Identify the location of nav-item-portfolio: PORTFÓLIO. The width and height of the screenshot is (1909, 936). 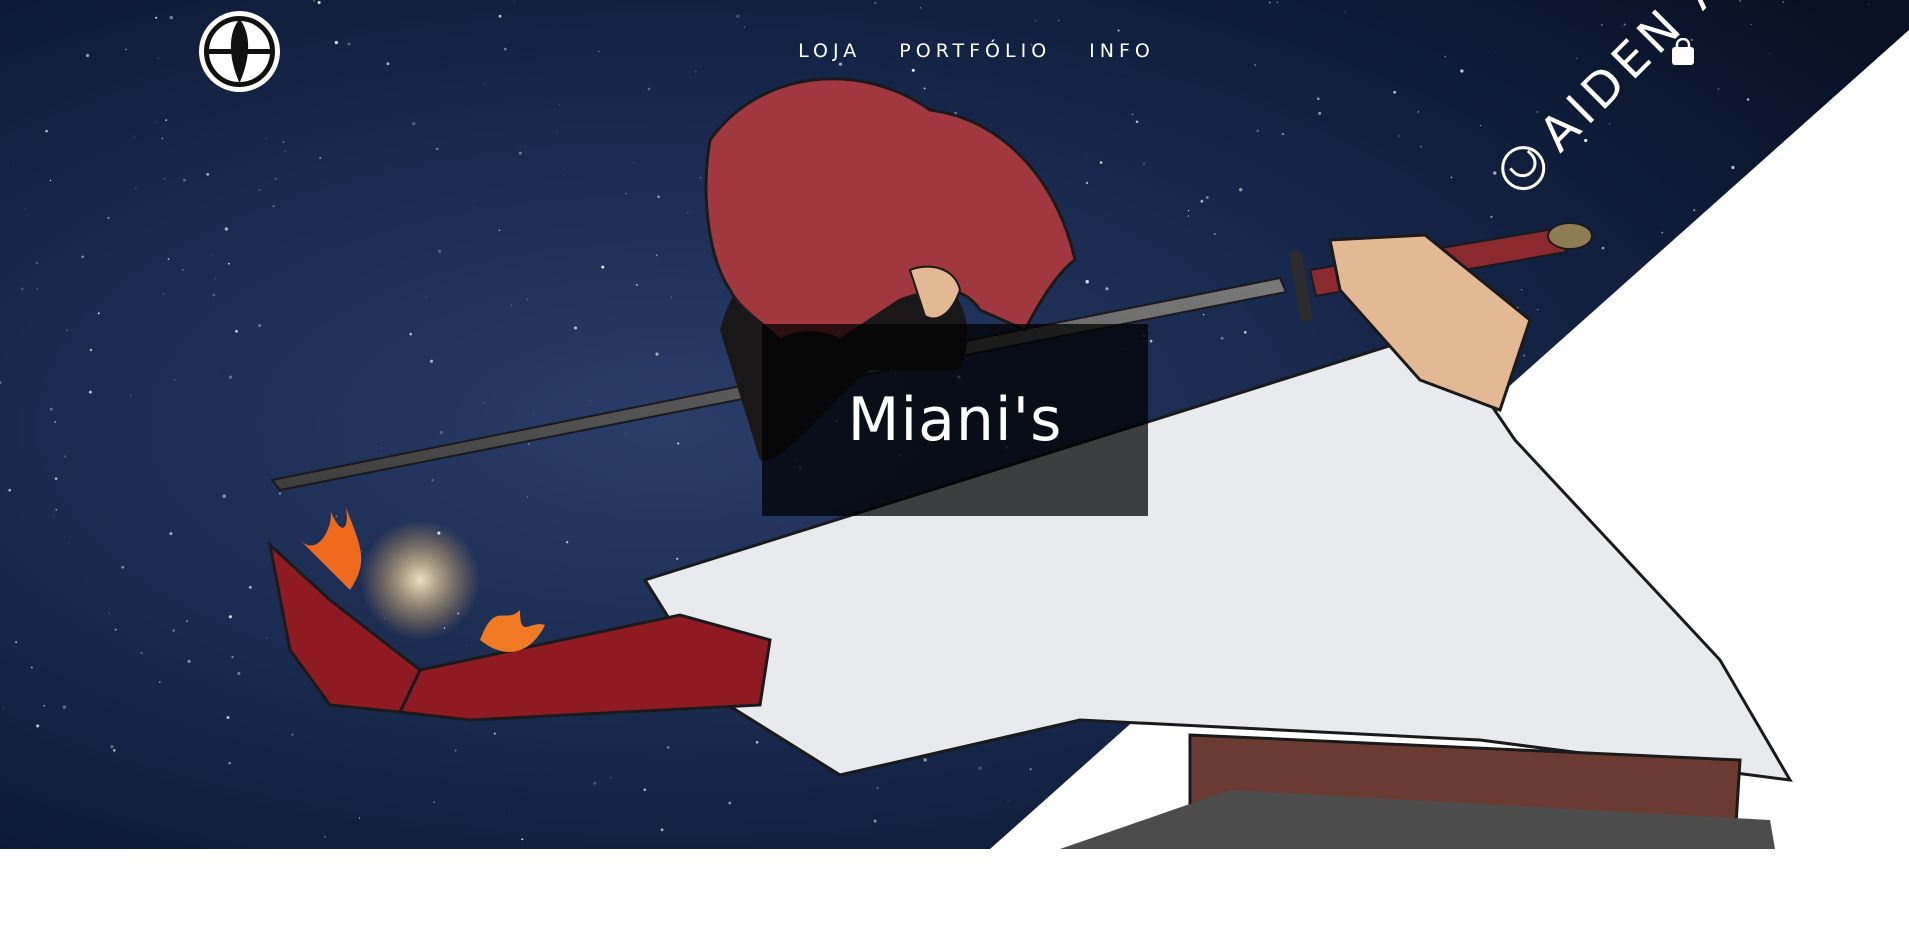
(975, 51).